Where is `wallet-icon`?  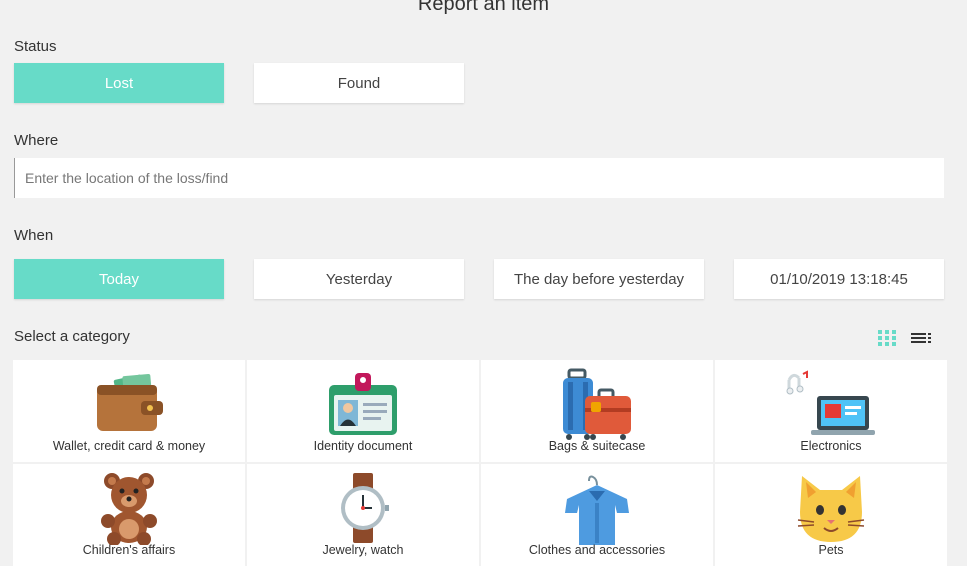 wallet-icon is located at coordinates (129, 404).